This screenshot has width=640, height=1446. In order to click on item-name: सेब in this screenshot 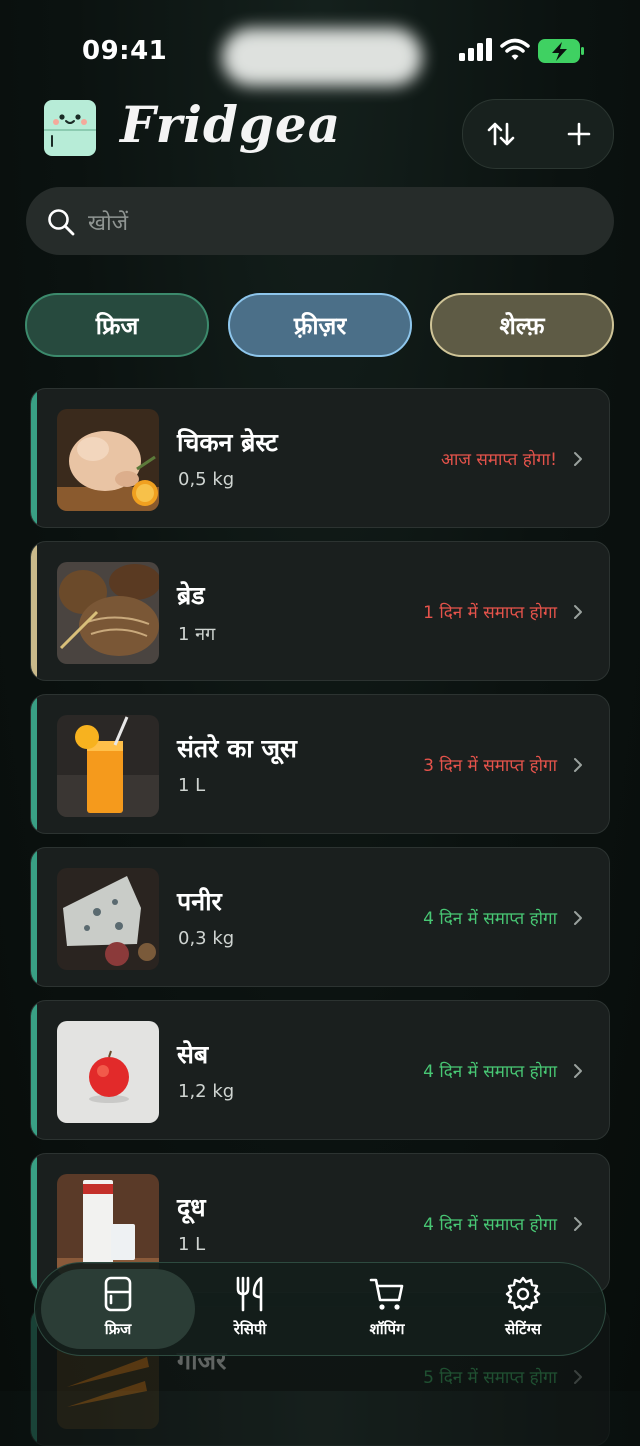, I will do `click(193, 1054)`.